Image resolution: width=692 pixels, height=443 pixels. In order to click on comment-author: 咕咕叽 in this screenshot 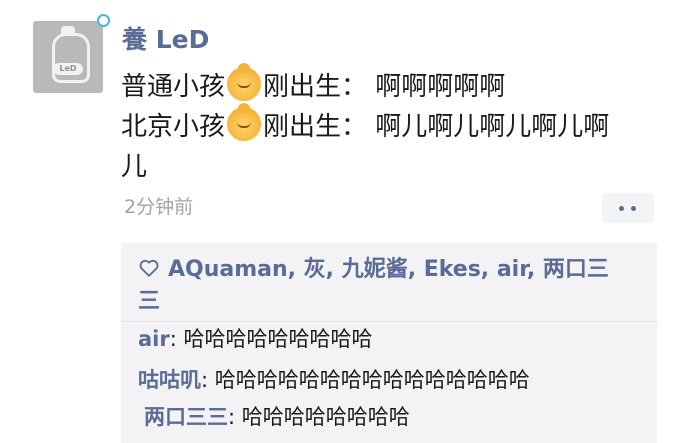, I will do `click(169, 380)`.